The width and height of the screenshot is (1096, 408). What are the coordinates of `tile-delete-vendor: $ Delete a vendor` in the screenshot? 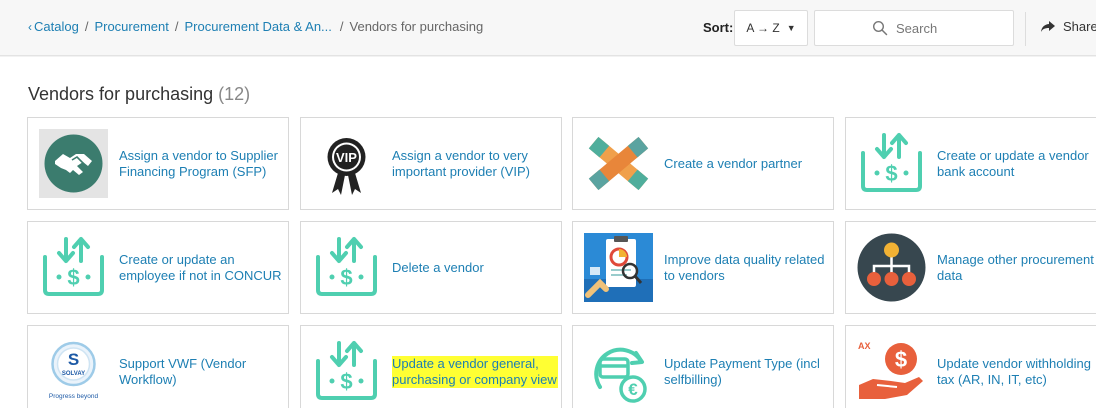 It's located at (431, 267).